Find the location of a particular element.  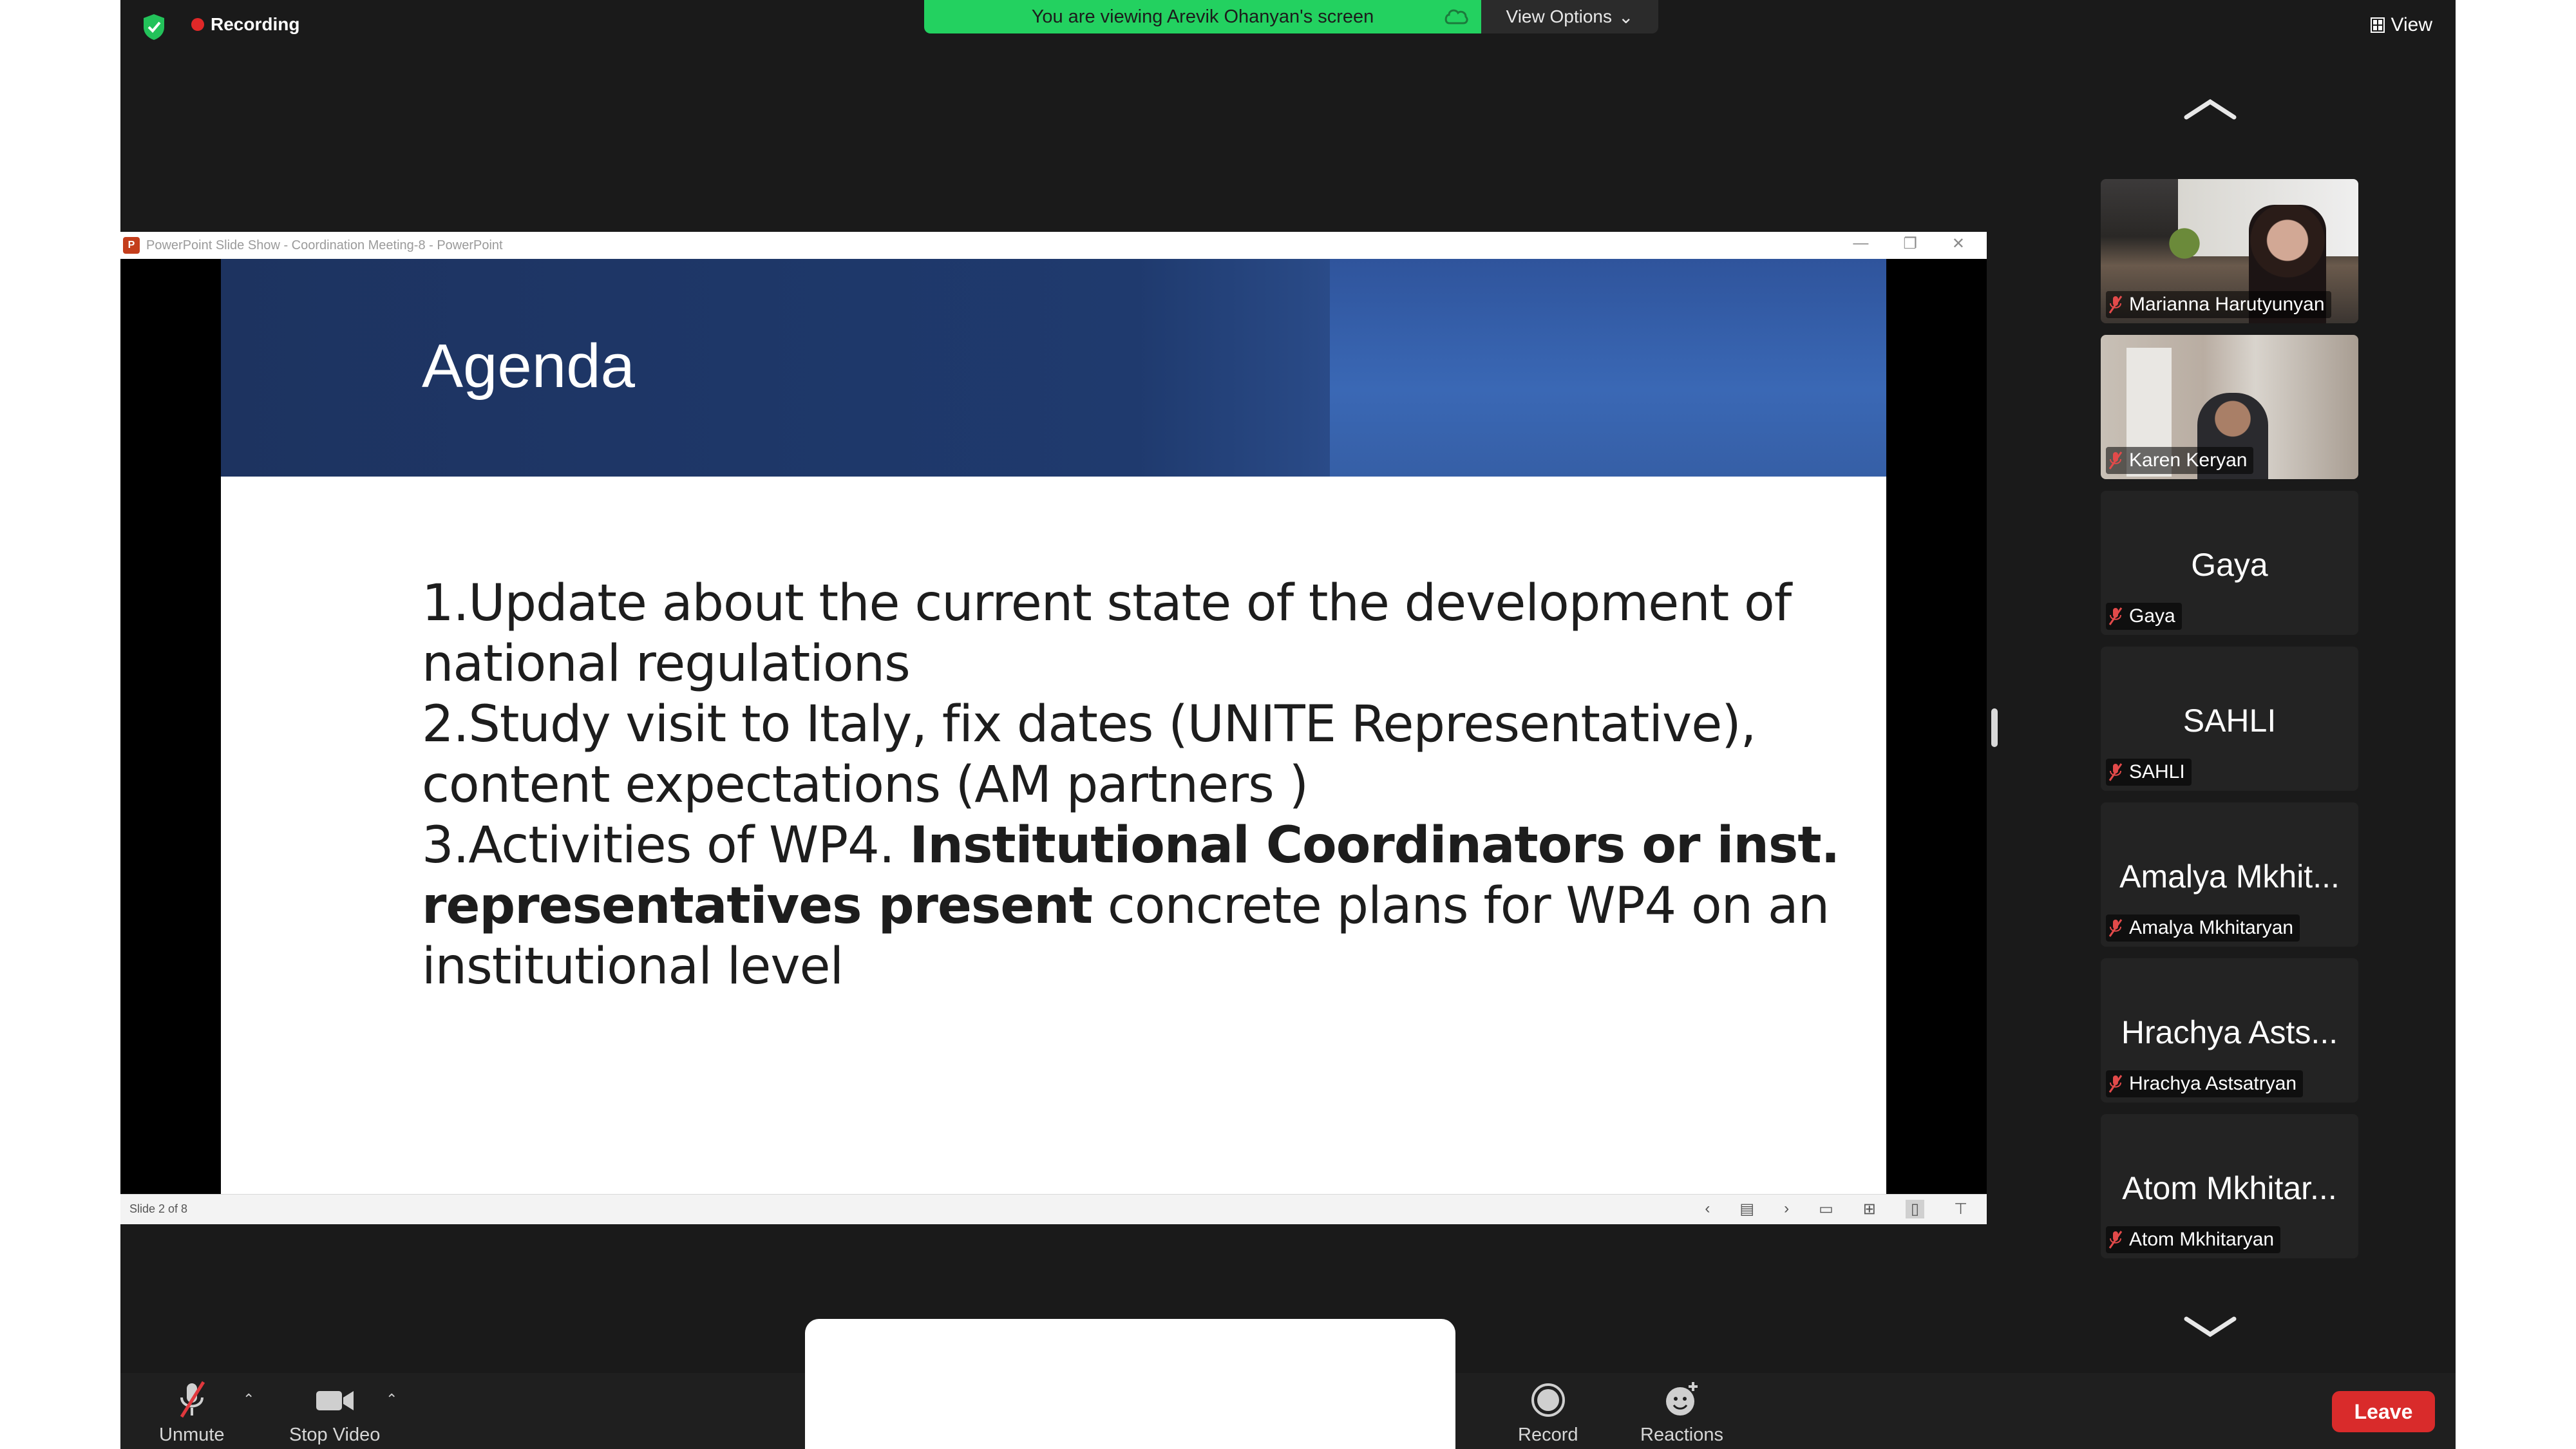

unmute-button: Unmute is located at coordinates (192, 1413).